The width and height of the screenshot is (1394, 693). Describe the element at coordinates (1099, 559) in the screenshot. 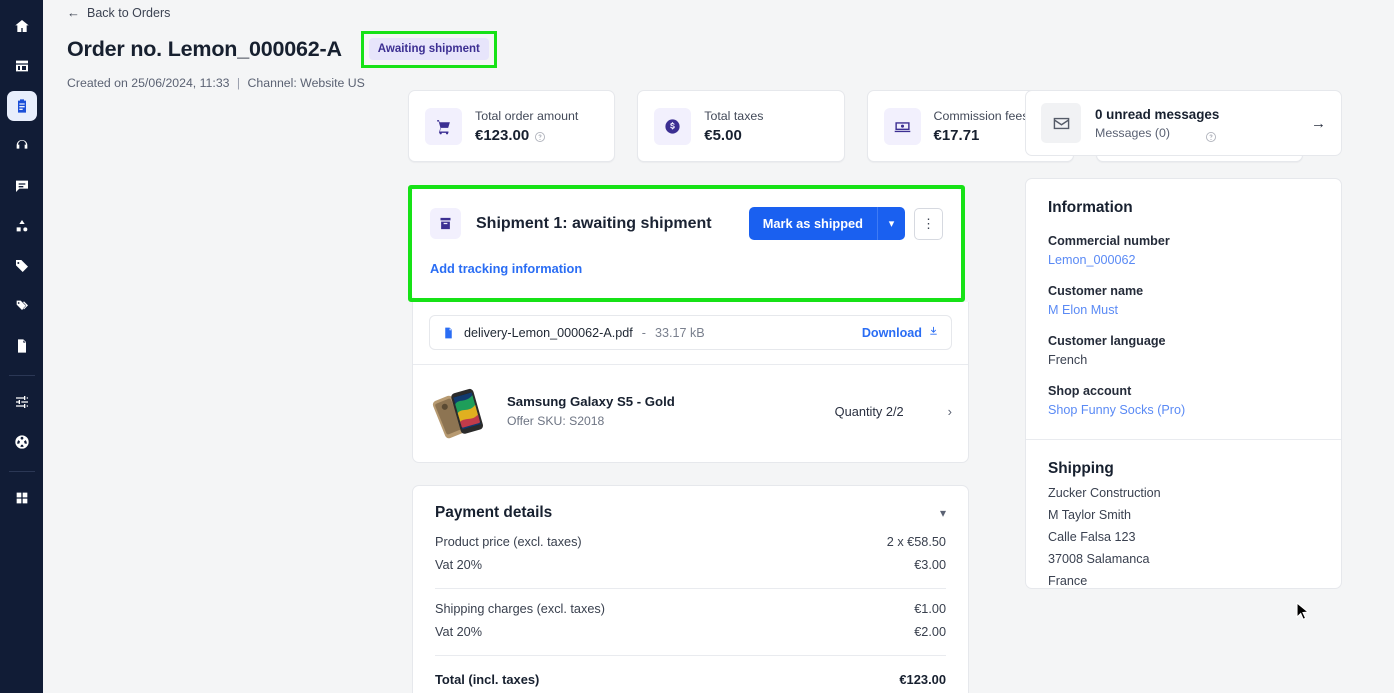

I see `shipping-address-line: 37008 Salamanca` at that location.